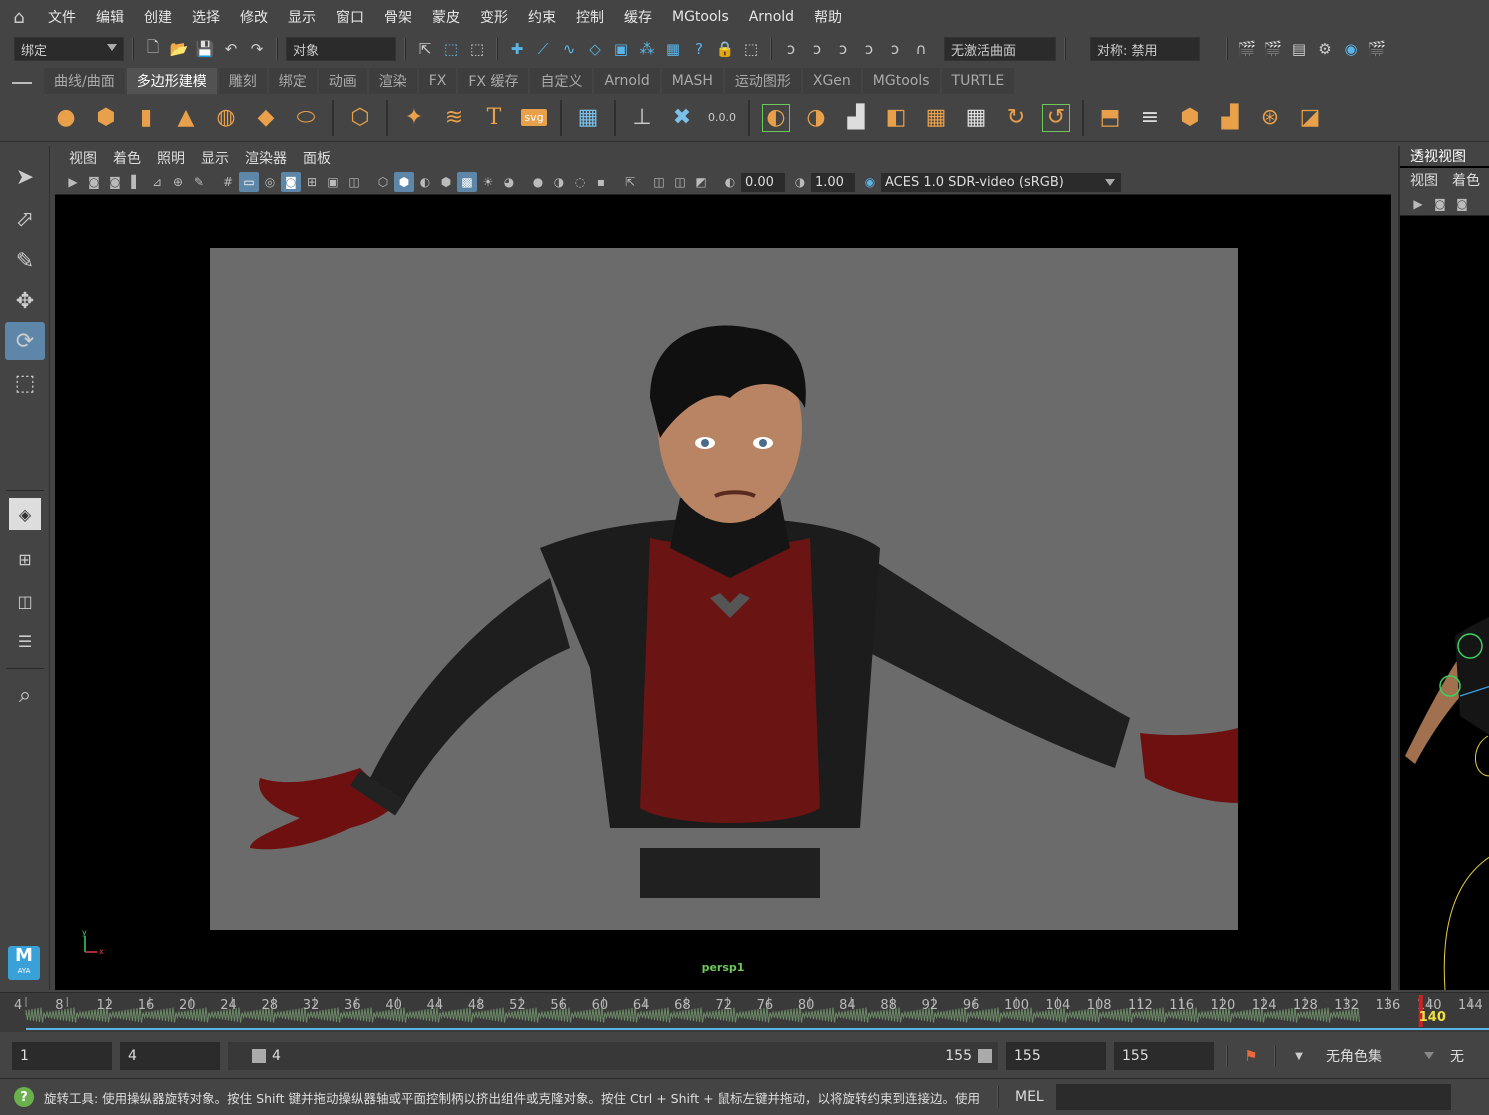  Describe the element at coordinates (206, 17) in the screenshot. I see `menu-select: 选择` at that location.